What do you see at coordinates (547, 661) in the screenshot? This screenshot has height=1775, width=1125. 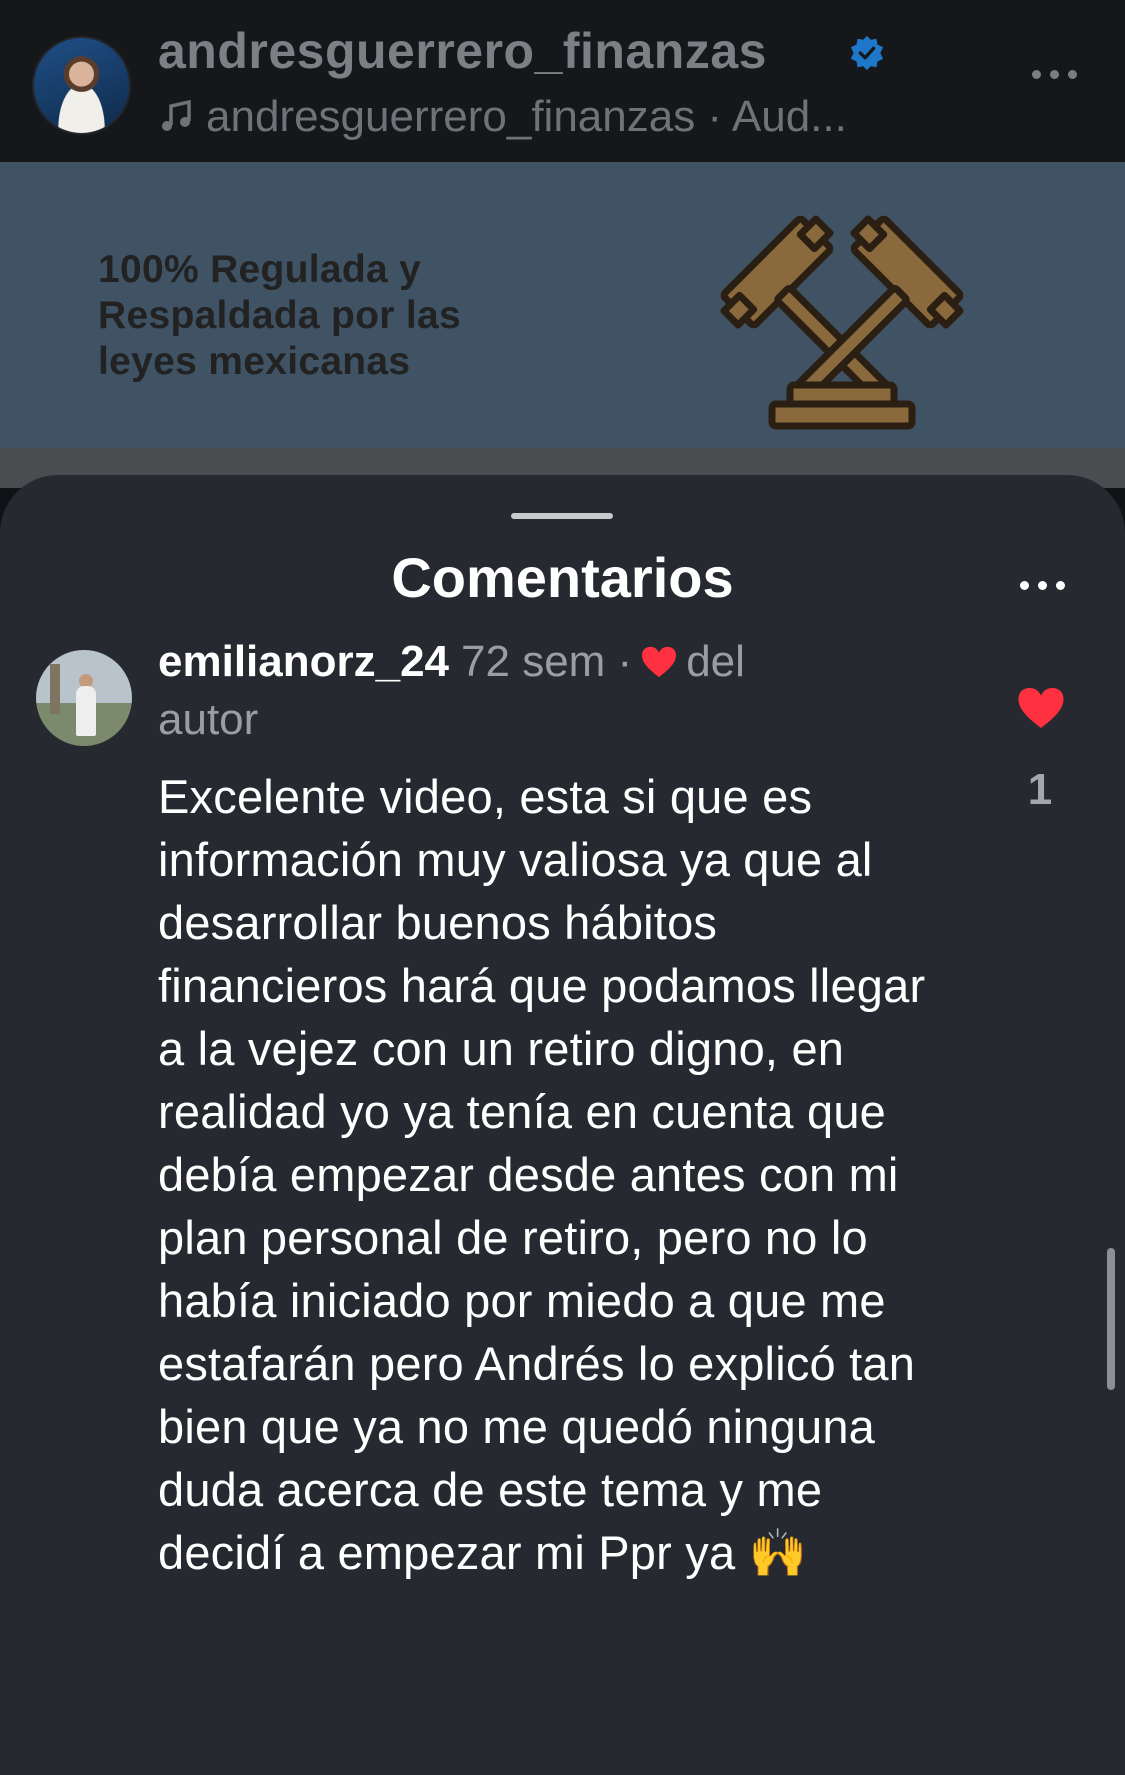 I see `comment-time: 72 sem ·` at bounding box center [547, 661].